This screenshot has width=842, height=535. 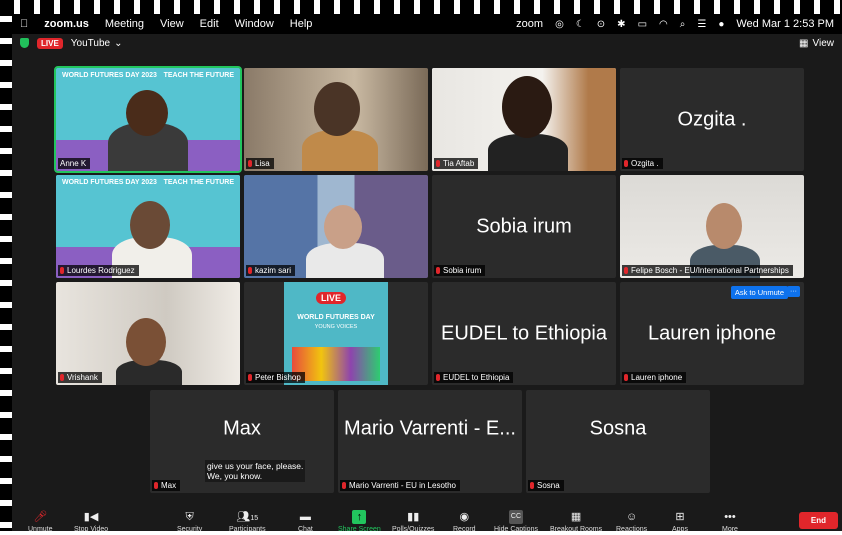 I want to click on menu-view: View, so click(x=172, y=24).